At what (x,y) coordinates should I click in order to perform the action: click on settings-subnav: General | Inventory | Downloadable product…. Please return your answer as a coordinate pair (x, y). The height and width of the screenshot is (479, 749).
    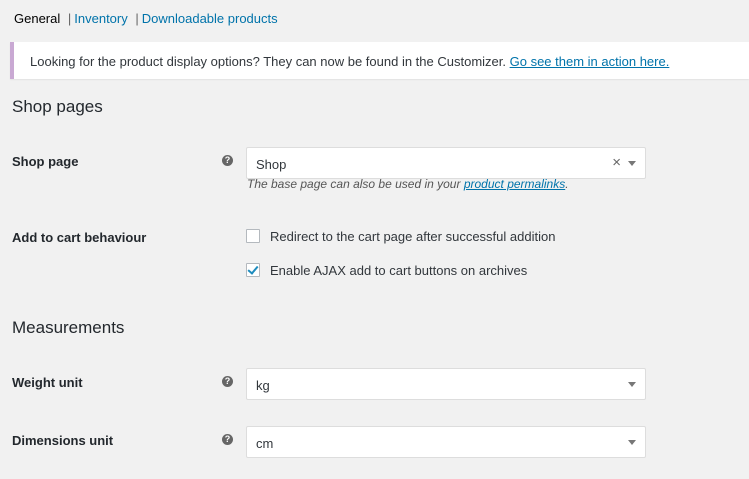
    Looking at the image, I should click on (146, 18).